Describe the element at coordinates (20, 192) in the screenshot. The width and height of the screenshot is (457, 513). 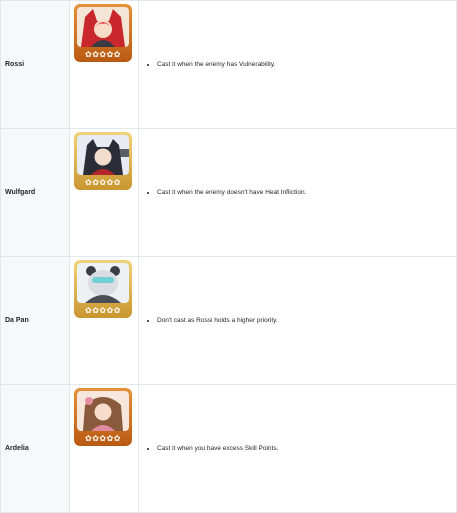
I see `character-name: Wulfgard` at that location.